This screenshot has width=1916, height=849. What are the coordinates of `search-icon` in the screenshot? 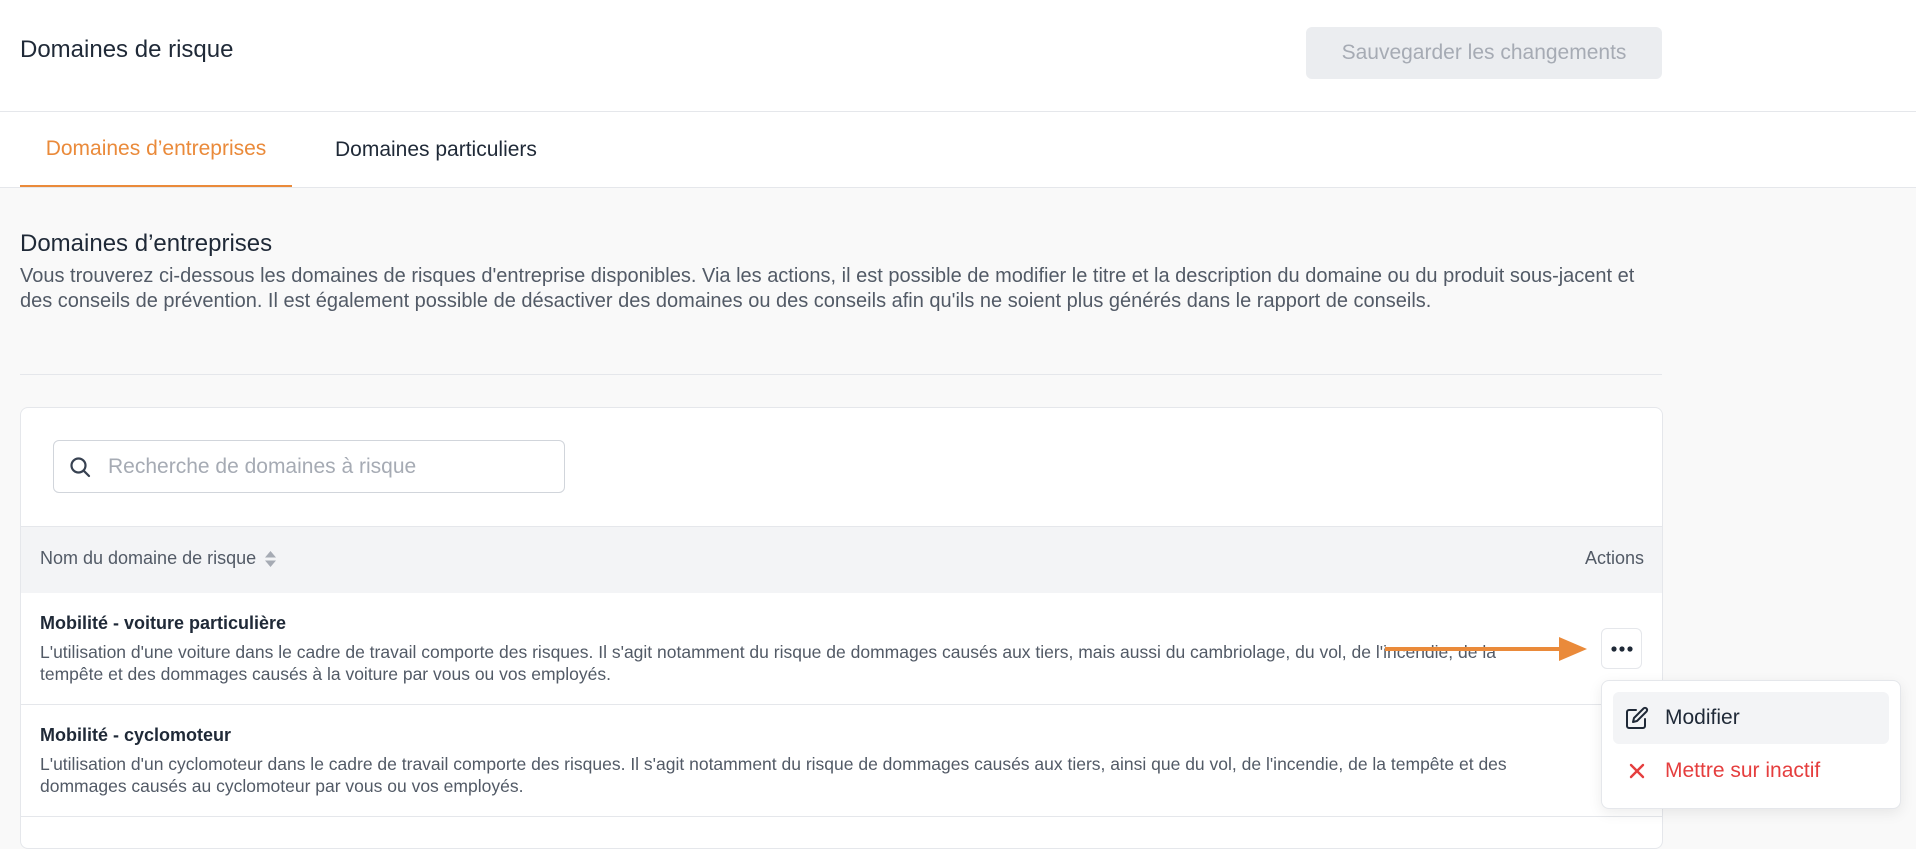 It's located at (80, 467).